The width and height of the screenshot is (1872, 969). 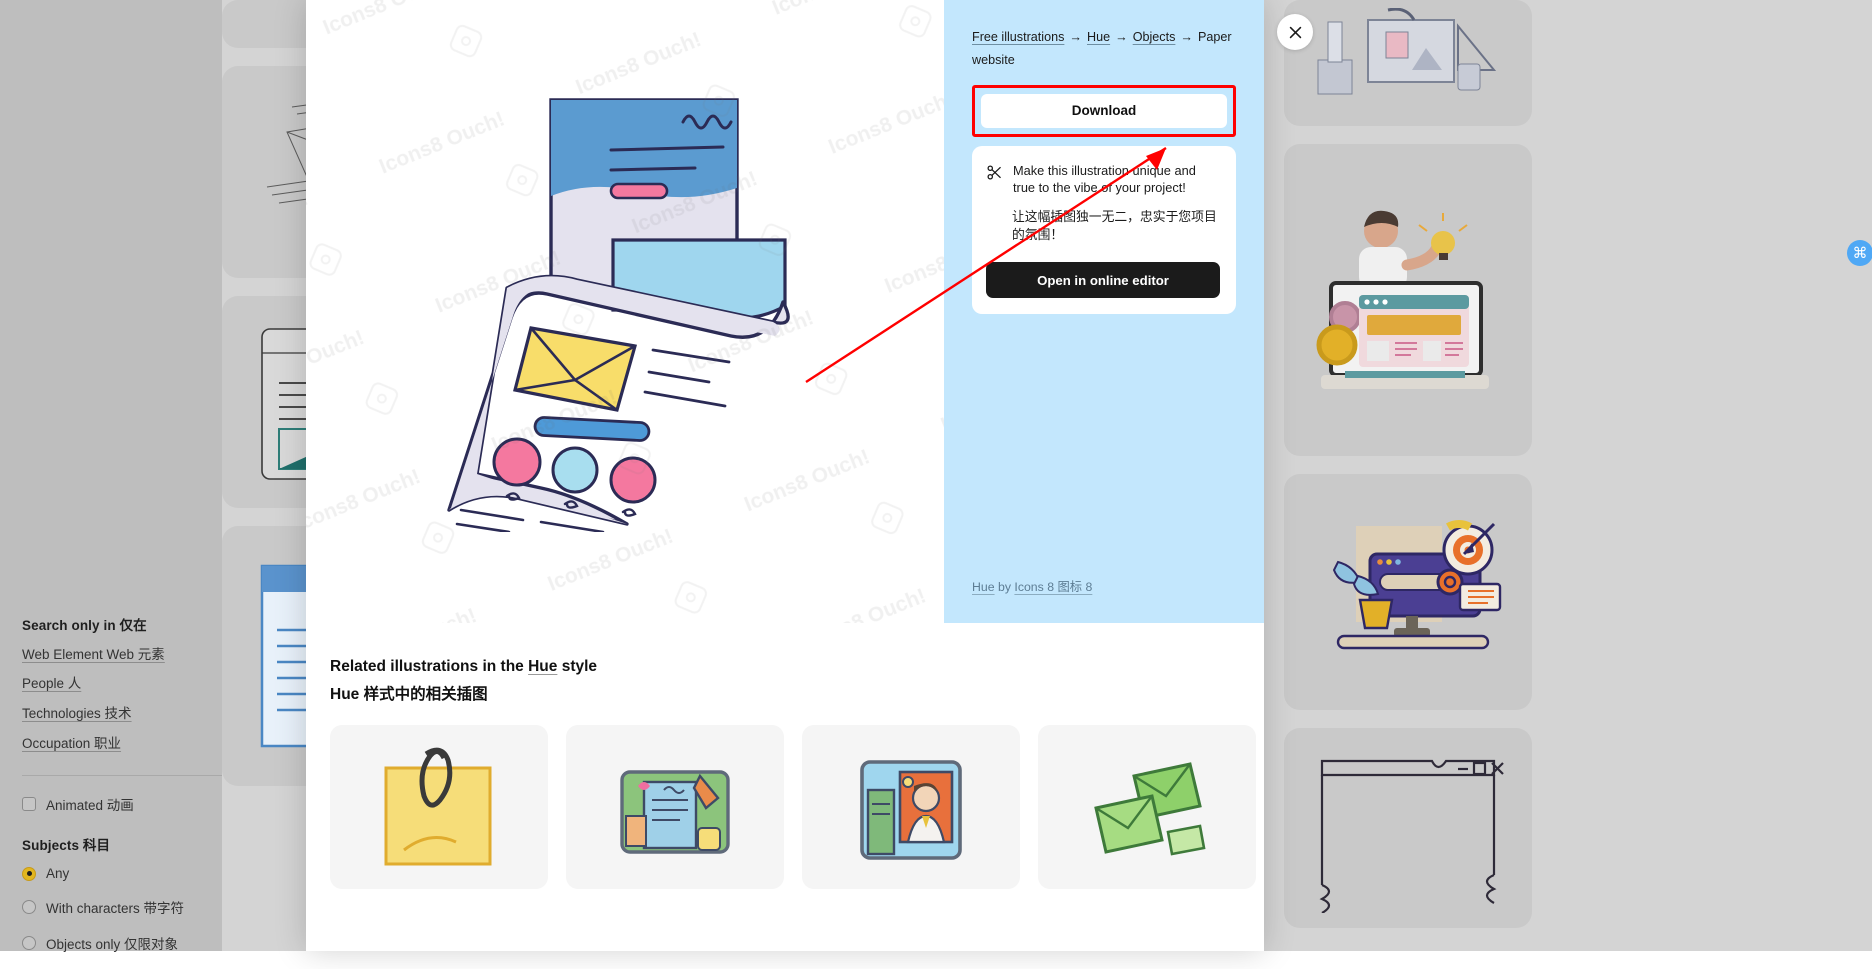 What do you see at coordinates (1098, 37) in the screenshot?
I see `breadcrumb-hue: Hue` at bounding box center [1098, 37].